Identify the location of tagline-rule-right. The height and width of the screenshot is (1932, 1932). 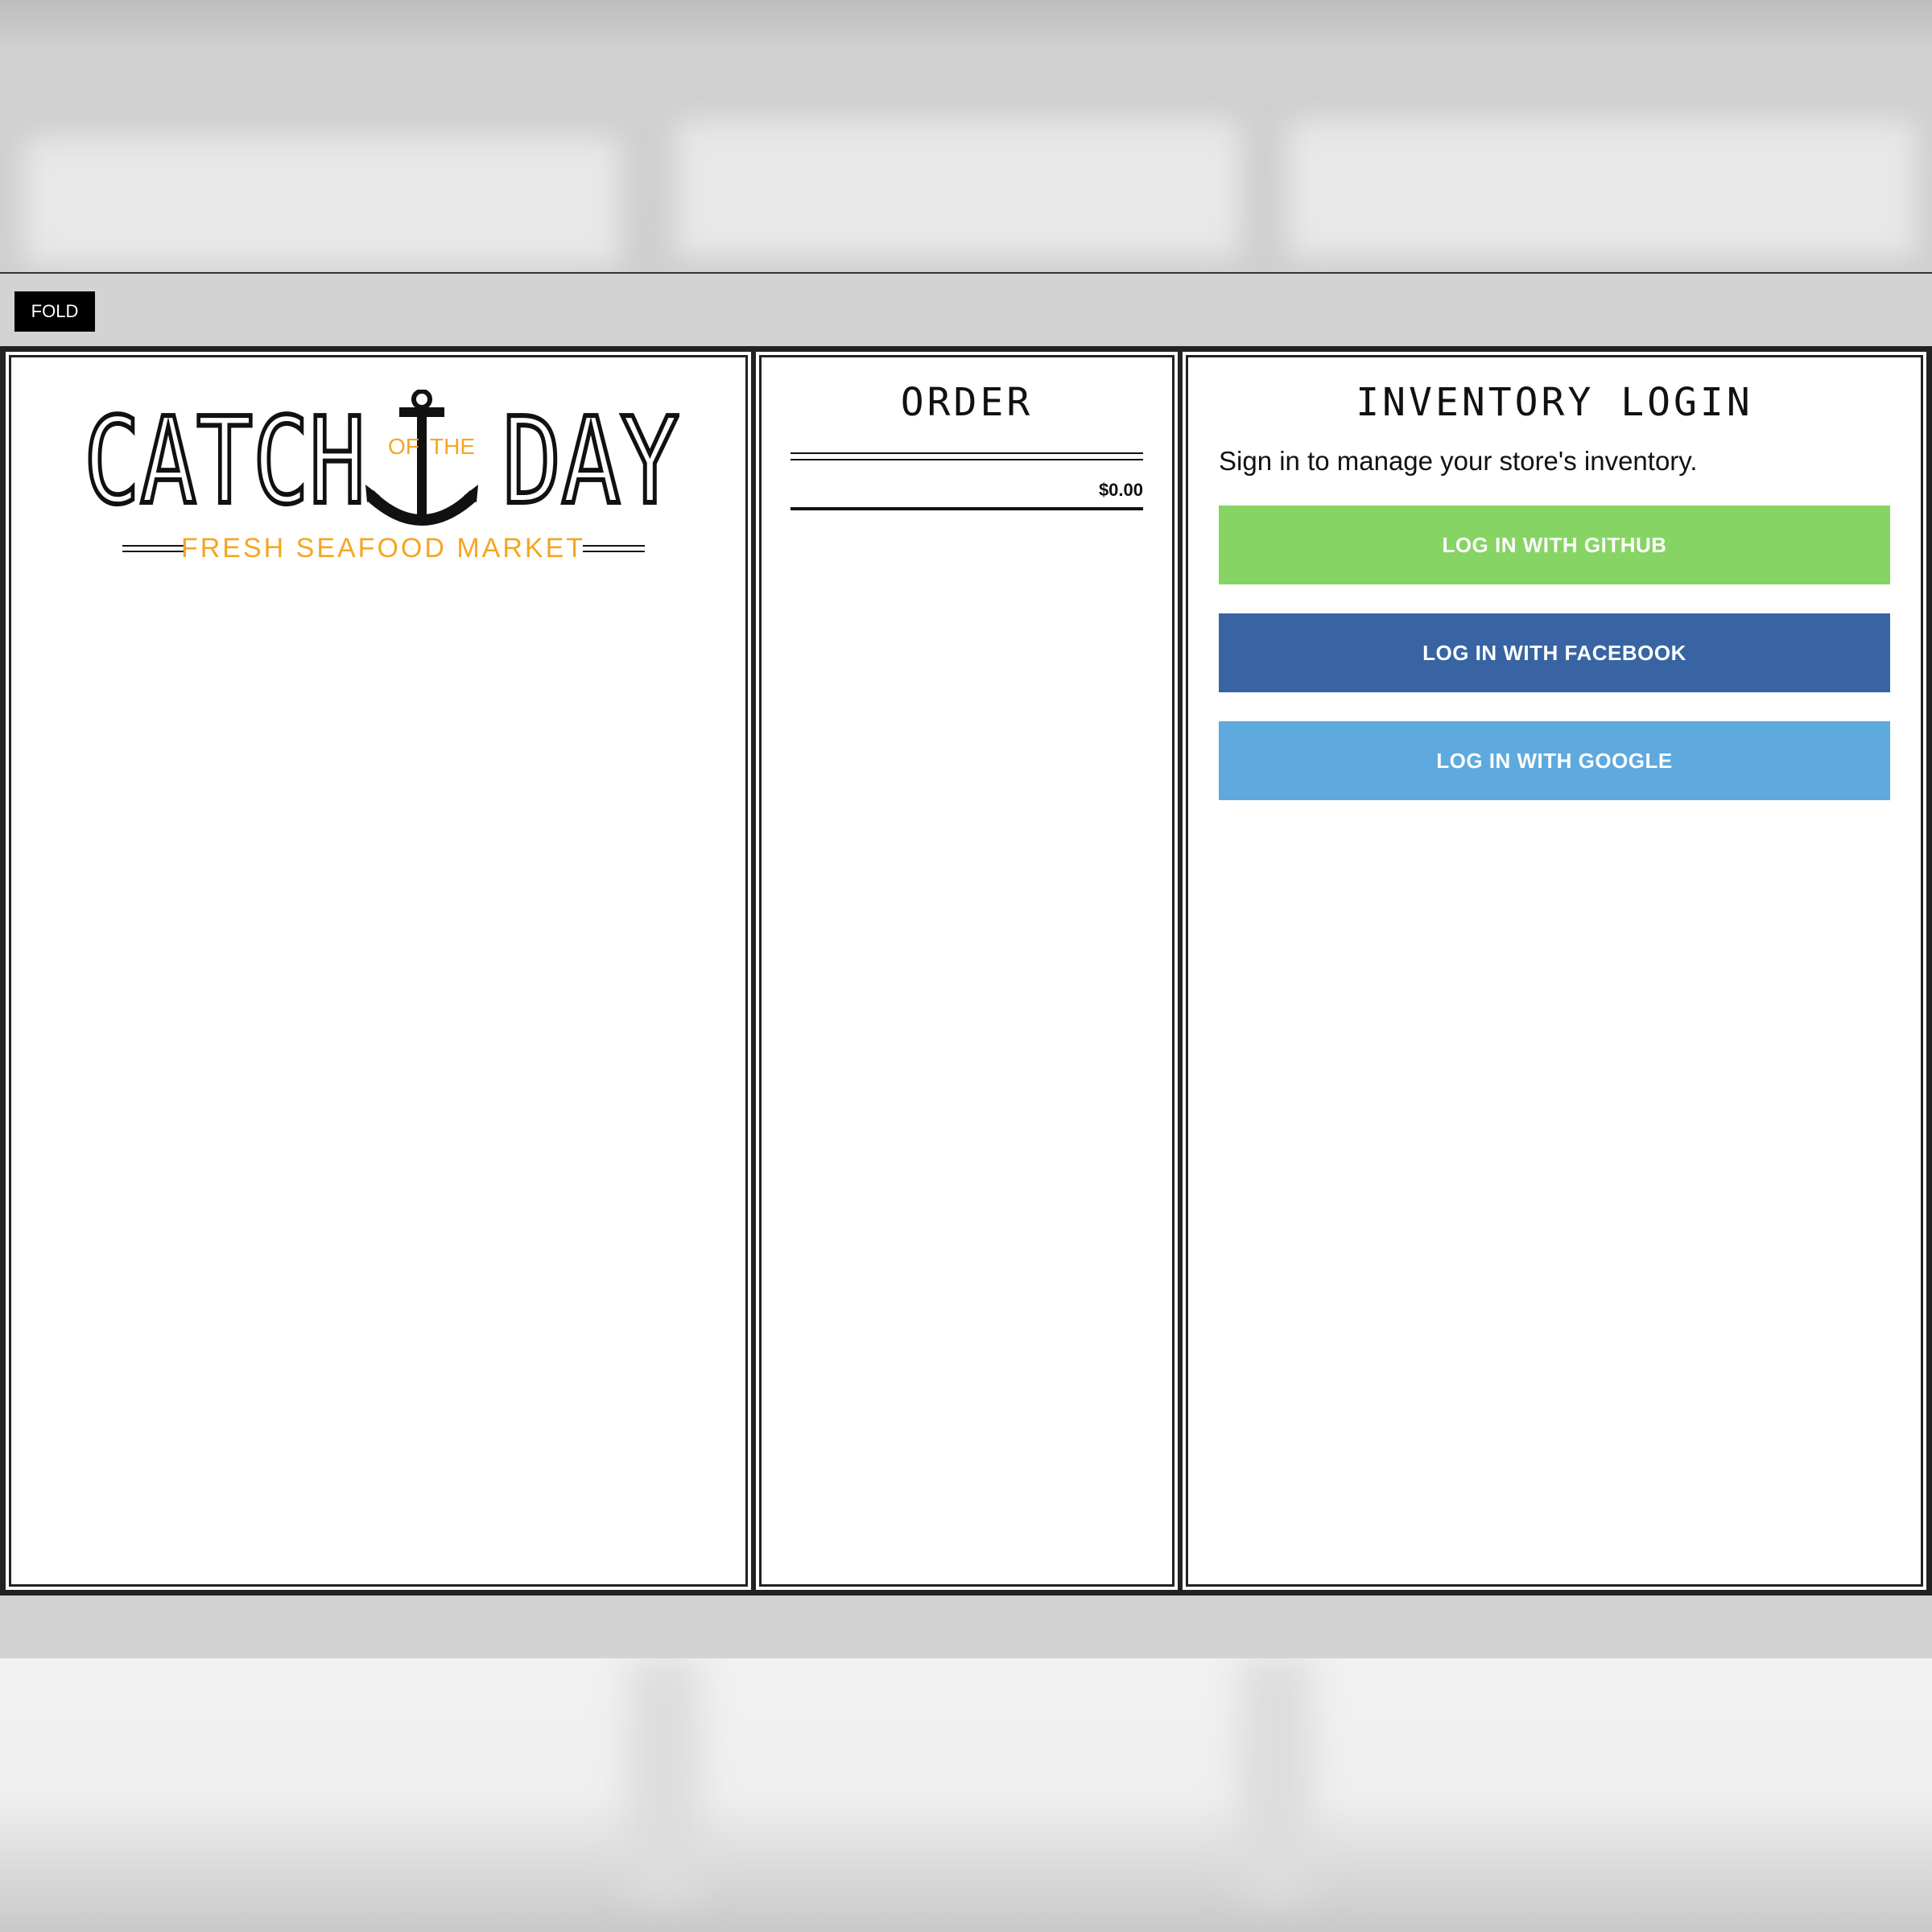
(614, 548).